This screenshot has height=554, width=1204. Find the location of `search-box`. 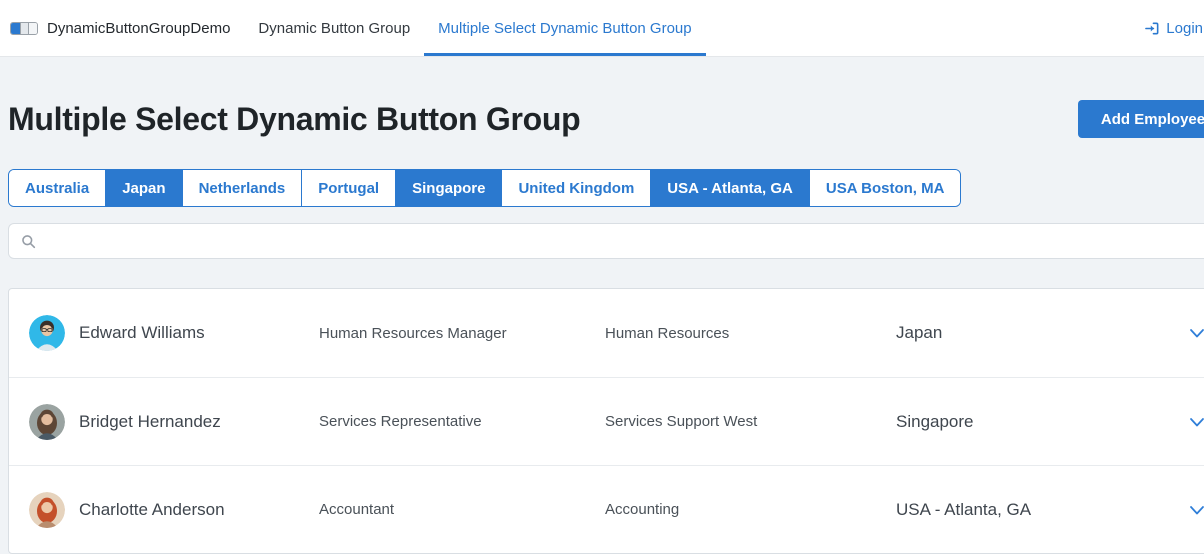

search-box is located at coordinates (606, 241).